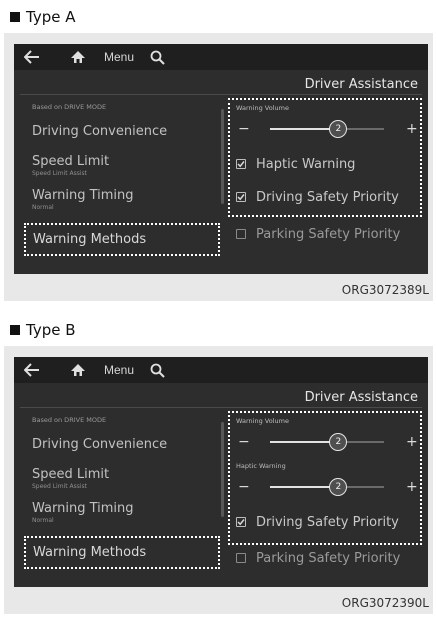  I want to click on figure-b-code: ORG3072390L, so click(385, 603).